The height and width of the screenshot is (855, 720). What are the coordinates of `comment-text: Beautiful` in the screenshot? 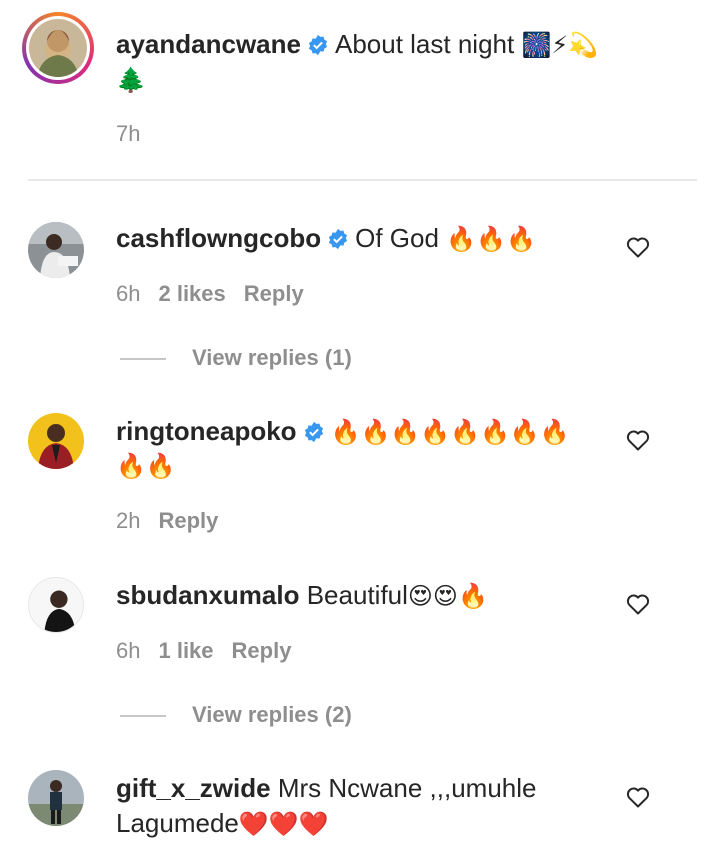 It's located at (357, 595).